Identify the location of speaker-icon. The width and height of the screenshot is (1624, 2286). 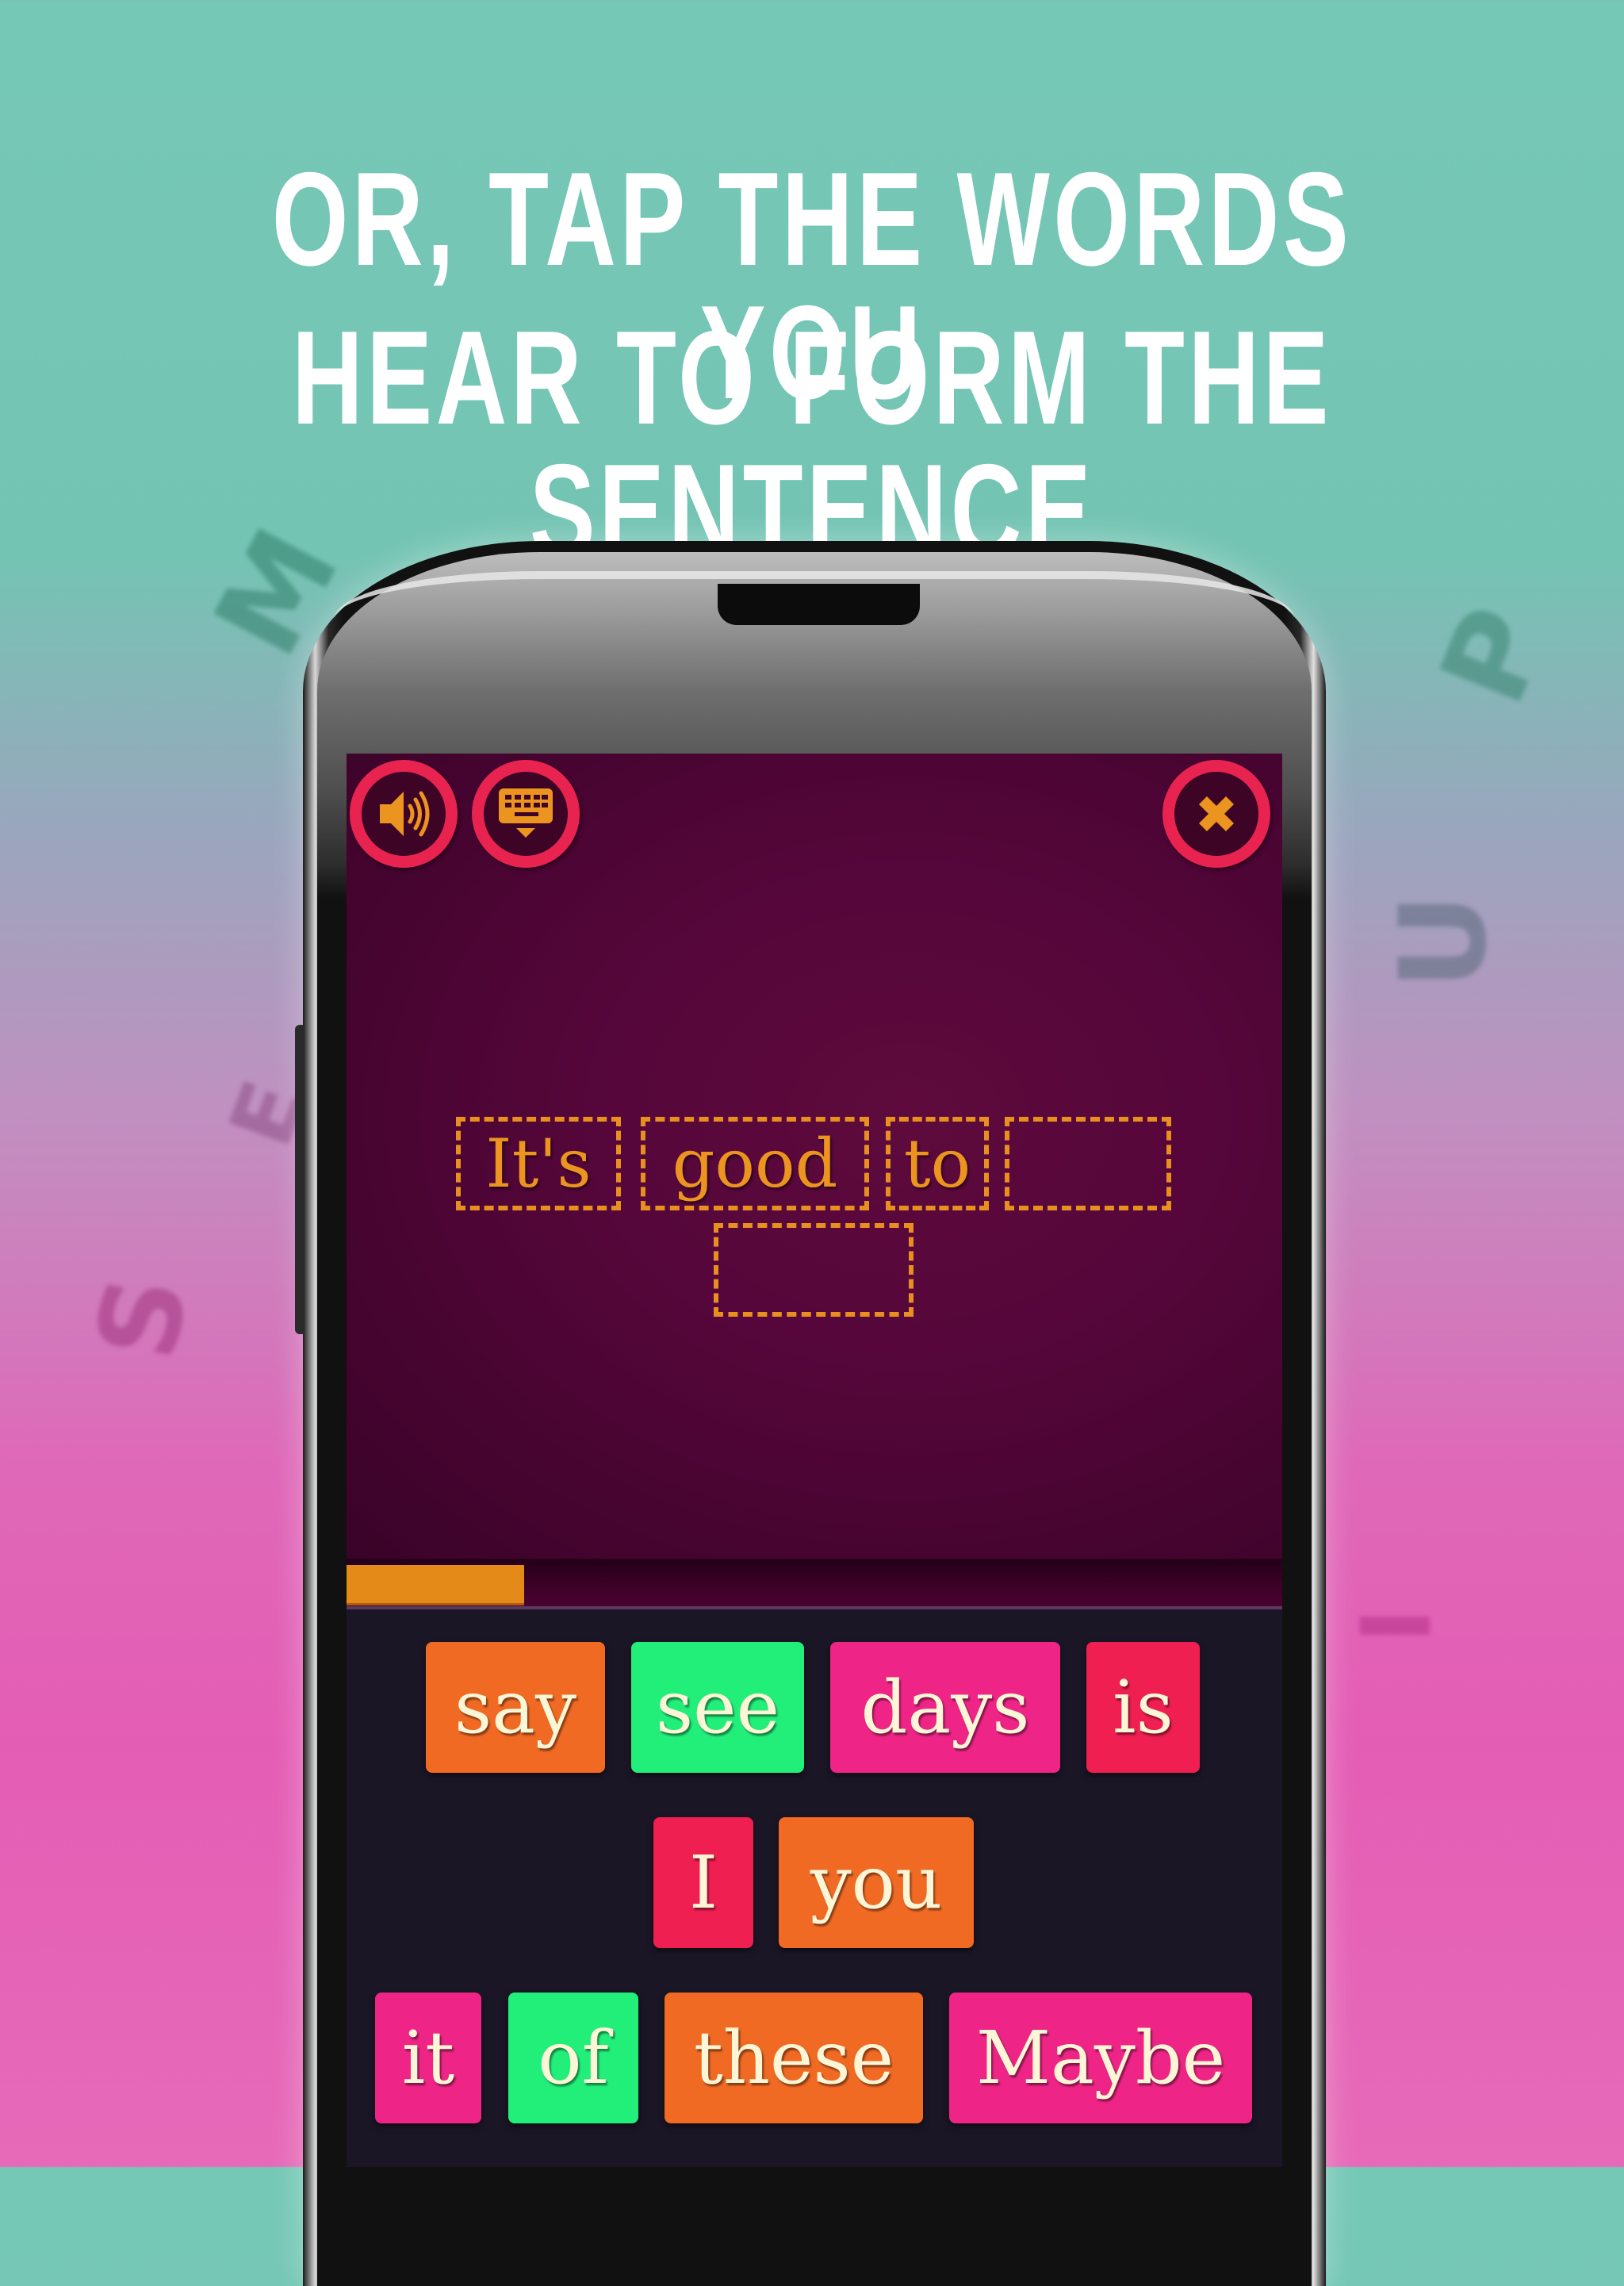
(405, 814).